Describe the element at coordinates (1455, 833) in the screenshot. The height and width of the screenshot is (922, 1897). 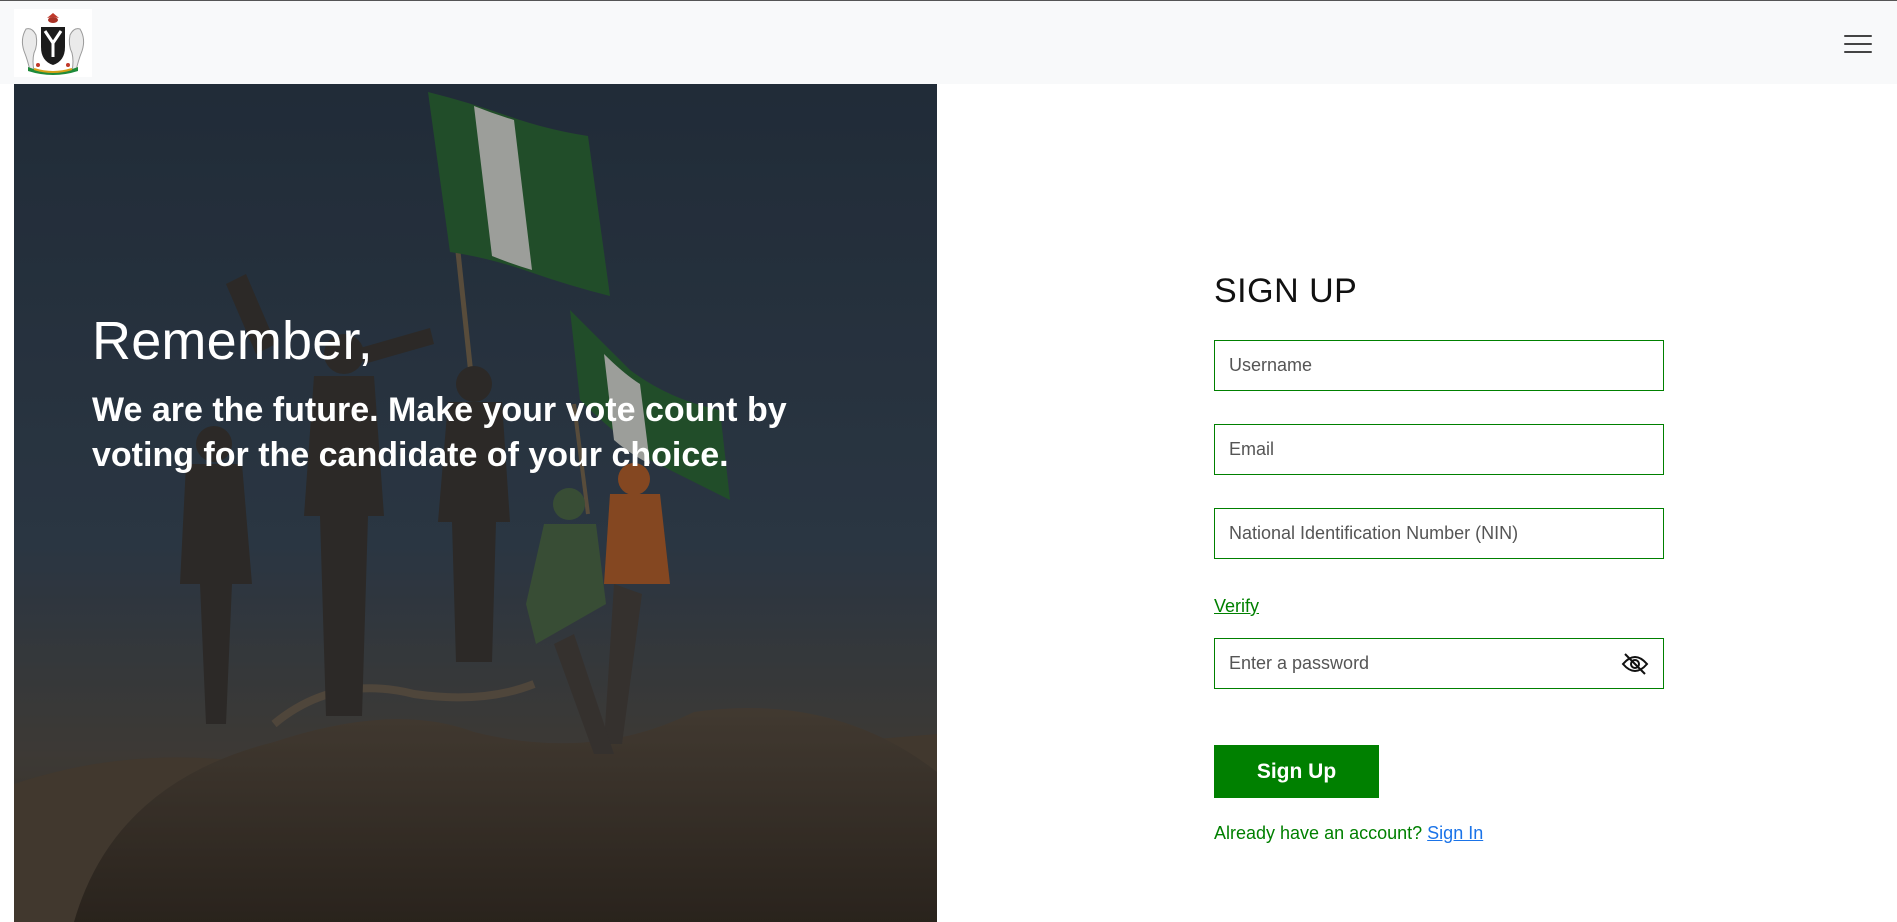
I see `sign-in-link: Sign In` at that location.